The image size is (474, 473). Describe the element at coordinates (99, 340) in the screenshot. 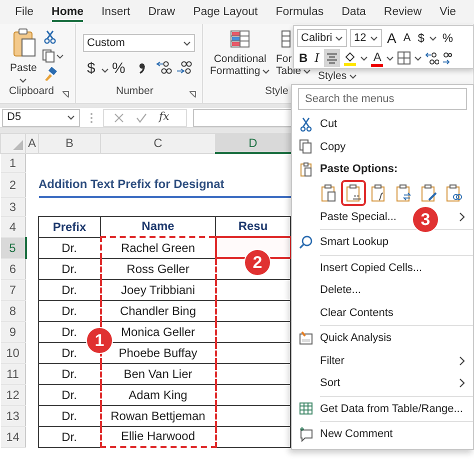

I see `step-marker: 1` at that location.